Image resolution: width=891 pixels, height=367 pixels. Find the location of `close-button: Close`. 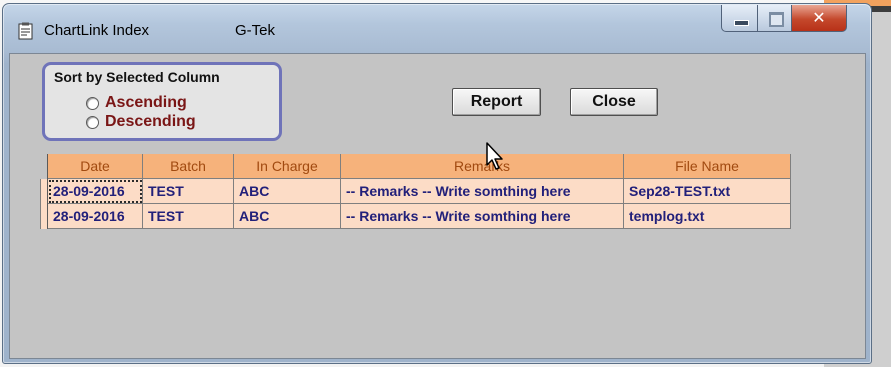

close-button: Close is located at coordinates (614, 102).